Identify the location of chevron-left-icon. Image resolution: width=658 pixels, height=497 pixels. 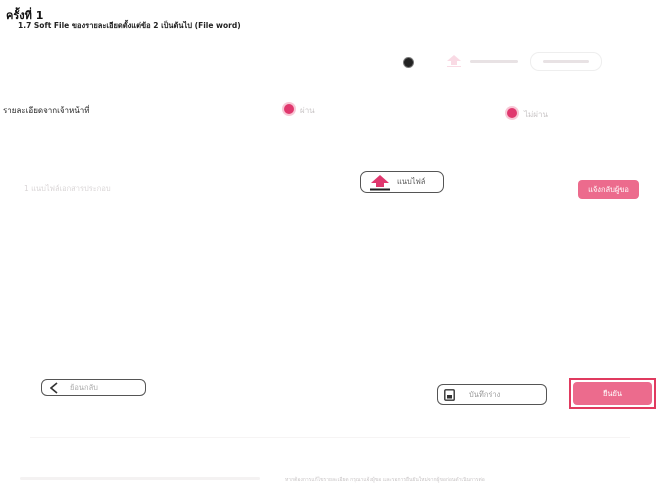
(54, 387).